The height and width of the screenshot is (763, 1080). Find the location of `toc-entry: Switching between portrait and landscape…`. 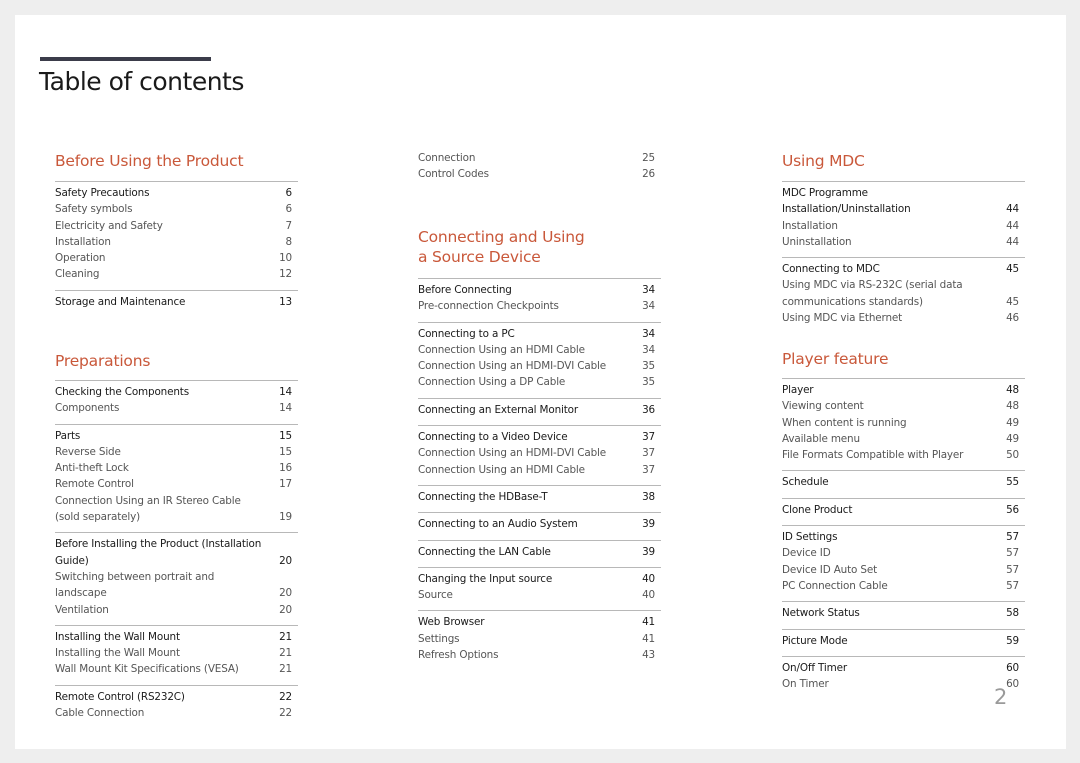

toc-entry: Switching between portrait and landscape… is located at coordinates (176, 585).